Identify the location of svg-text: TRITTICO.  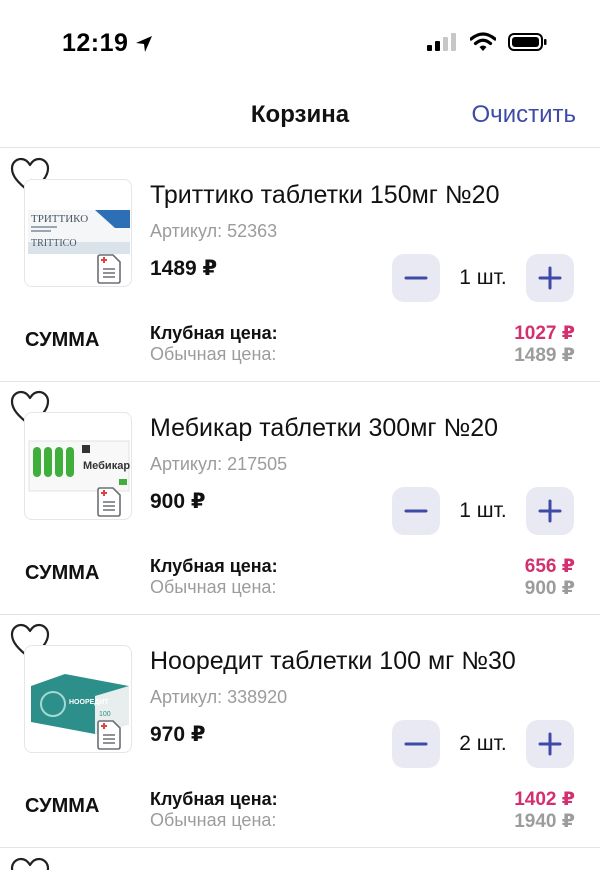
(54, 243).